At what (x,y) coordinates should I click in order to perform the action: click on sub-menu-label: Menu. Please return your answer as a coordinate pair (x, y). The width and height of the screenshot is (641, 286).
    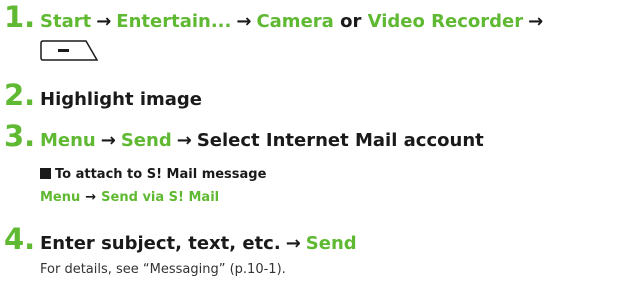
    Looking at the image, I should click on (60, 197).